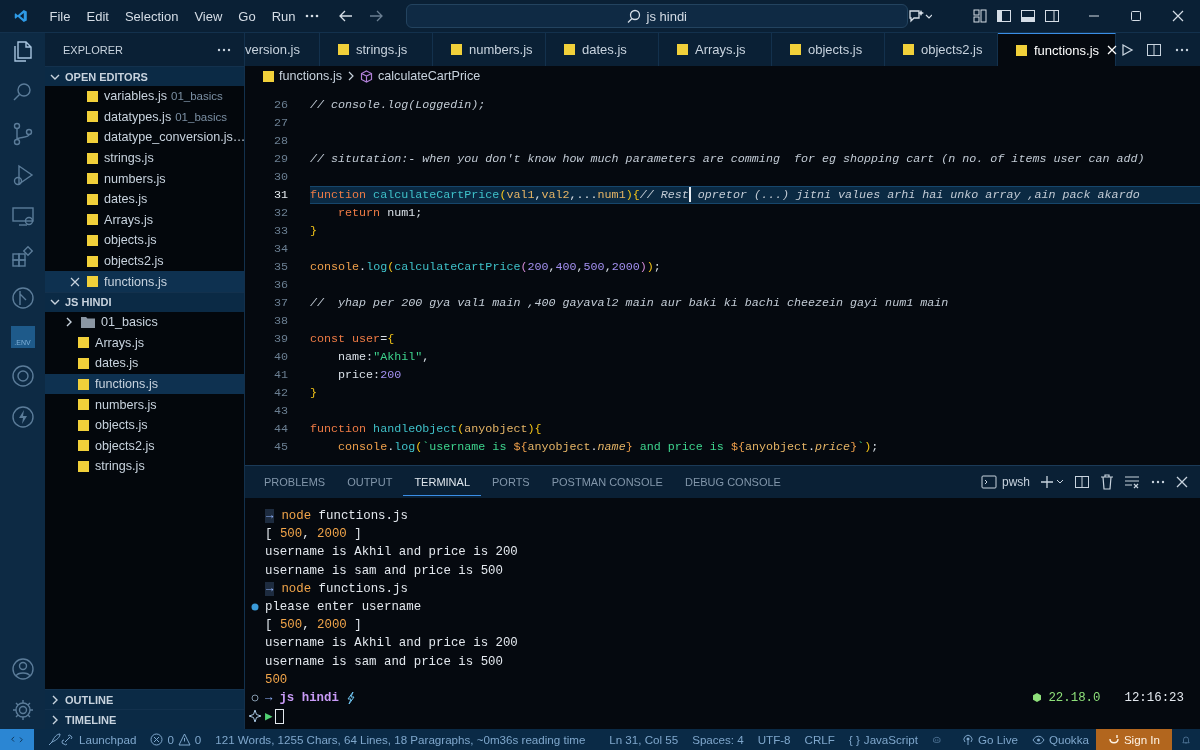 Image resolution: width=1200 pixels, height=750 pixels. What do you see at coordinates (989, 739) in the screenshot?
I see `go-live-button: Go Live` at bounding box center [989, 739].